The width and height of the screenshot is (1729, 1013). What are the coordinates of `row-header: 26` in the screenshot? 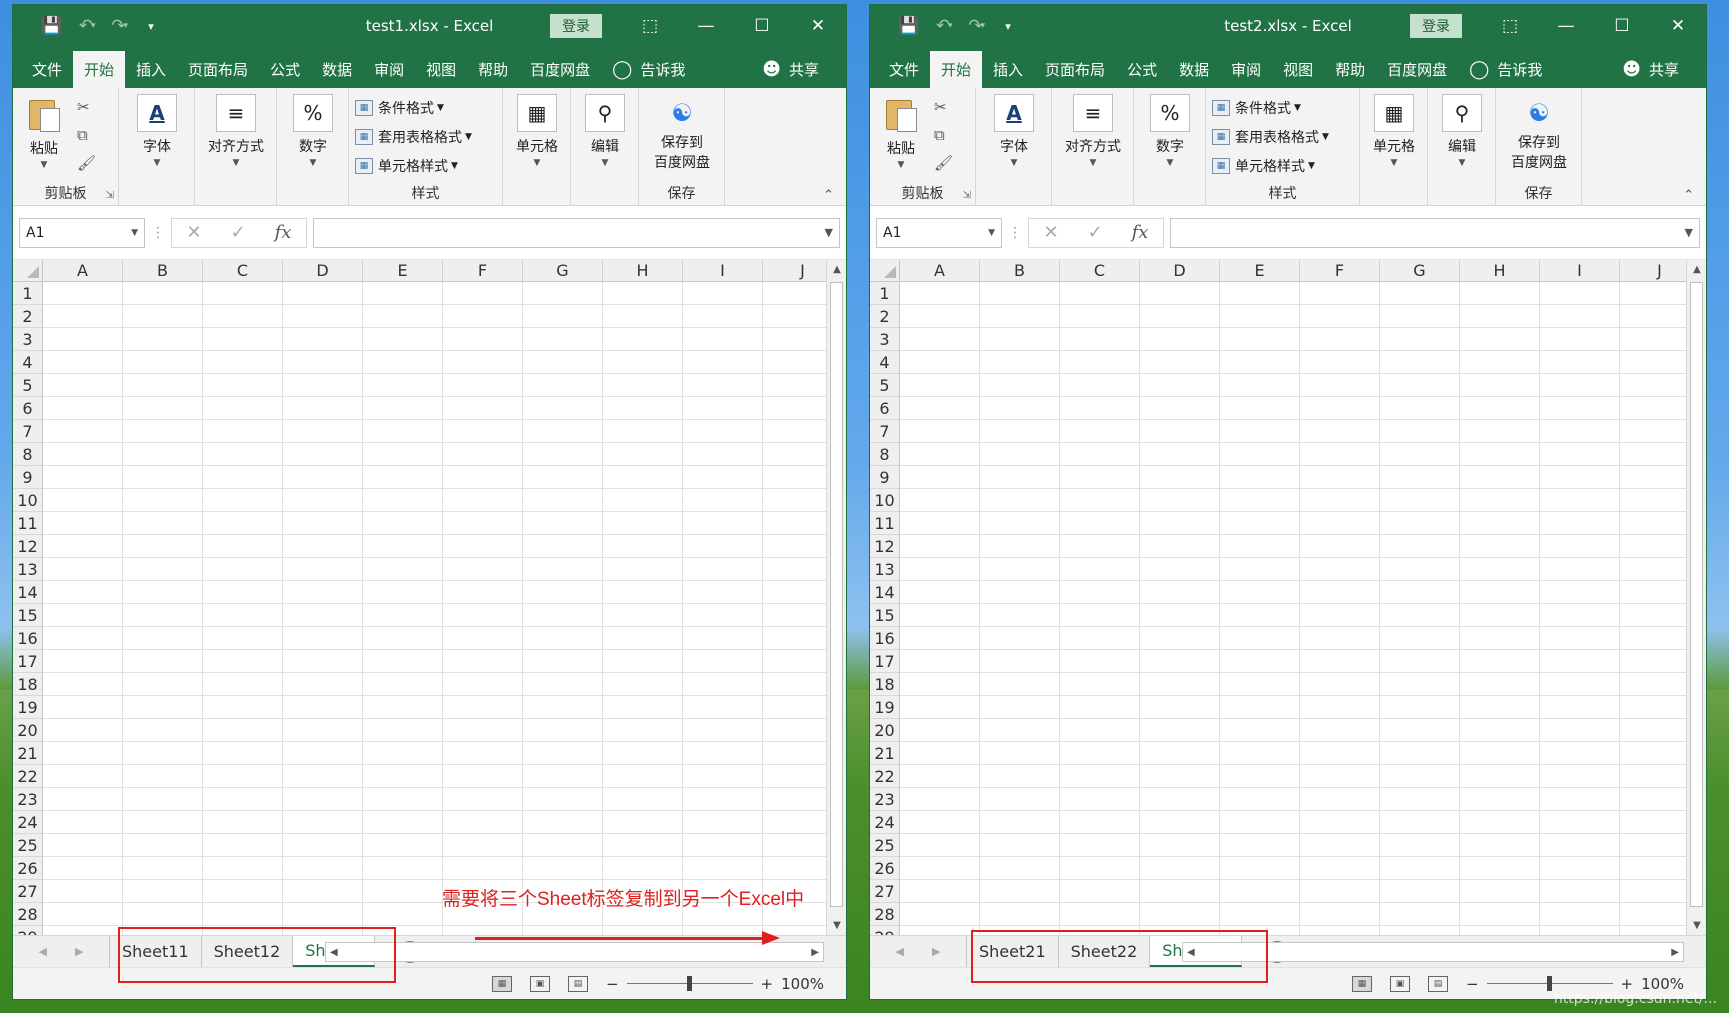 It's located at (28, 868).